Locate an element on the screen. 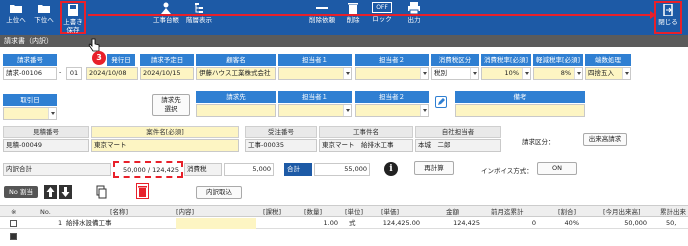 This screenshot has width=688, height=246. cell-qty: 1.00 is located at coordinates (326, 223).